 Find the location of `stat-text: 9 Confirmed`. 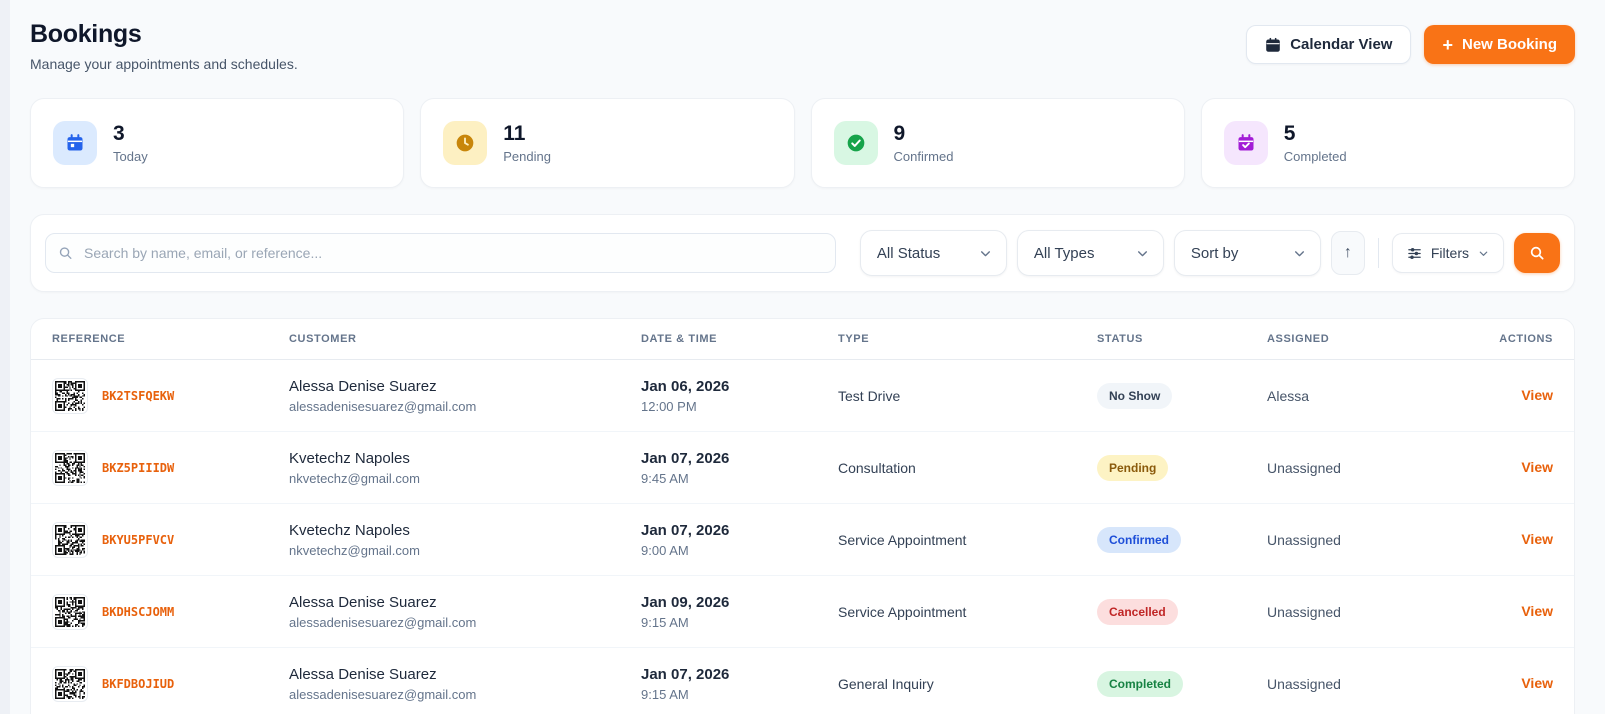

stat-text: 9 Confirmed is located at coordinates (924, 142).